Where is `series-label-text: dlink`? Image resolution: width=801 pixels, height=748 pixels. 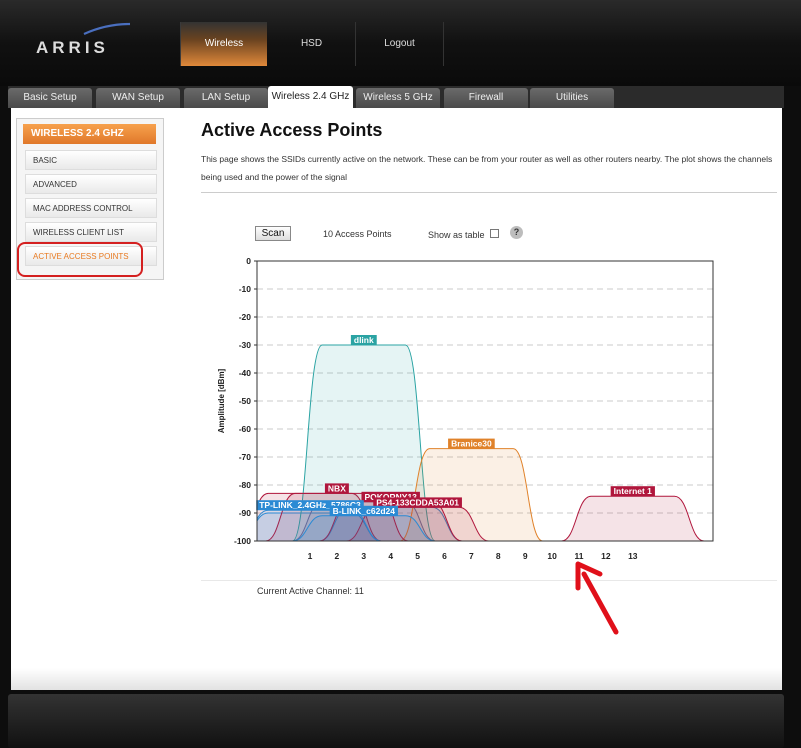
series-label-text: dlink is located at coordinates (364, 340).